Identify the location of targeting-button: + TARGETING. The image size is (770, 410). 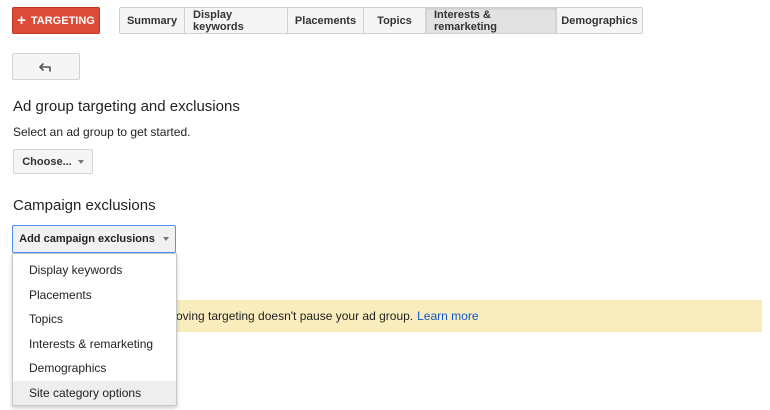
(56, 20).